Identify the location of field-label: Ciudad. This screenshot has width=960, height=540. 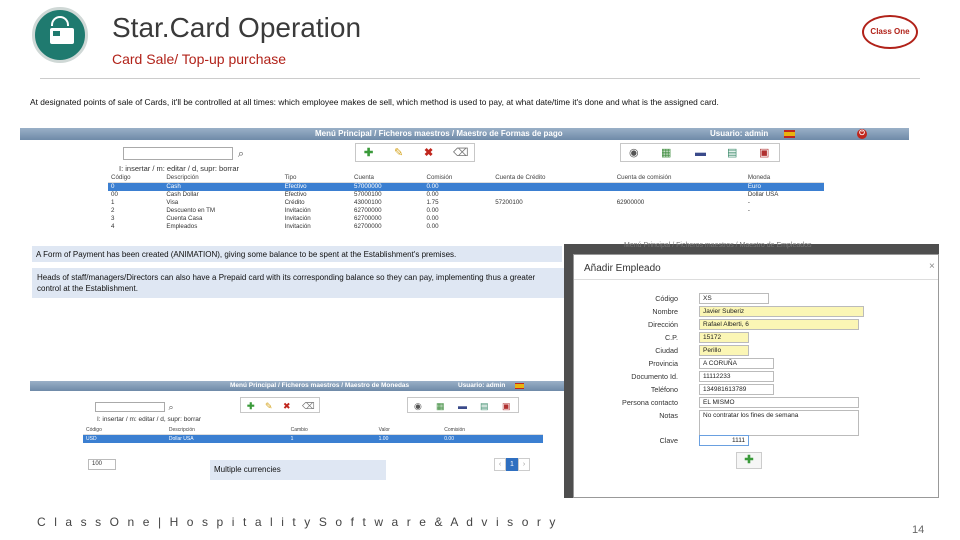
(666, 350).